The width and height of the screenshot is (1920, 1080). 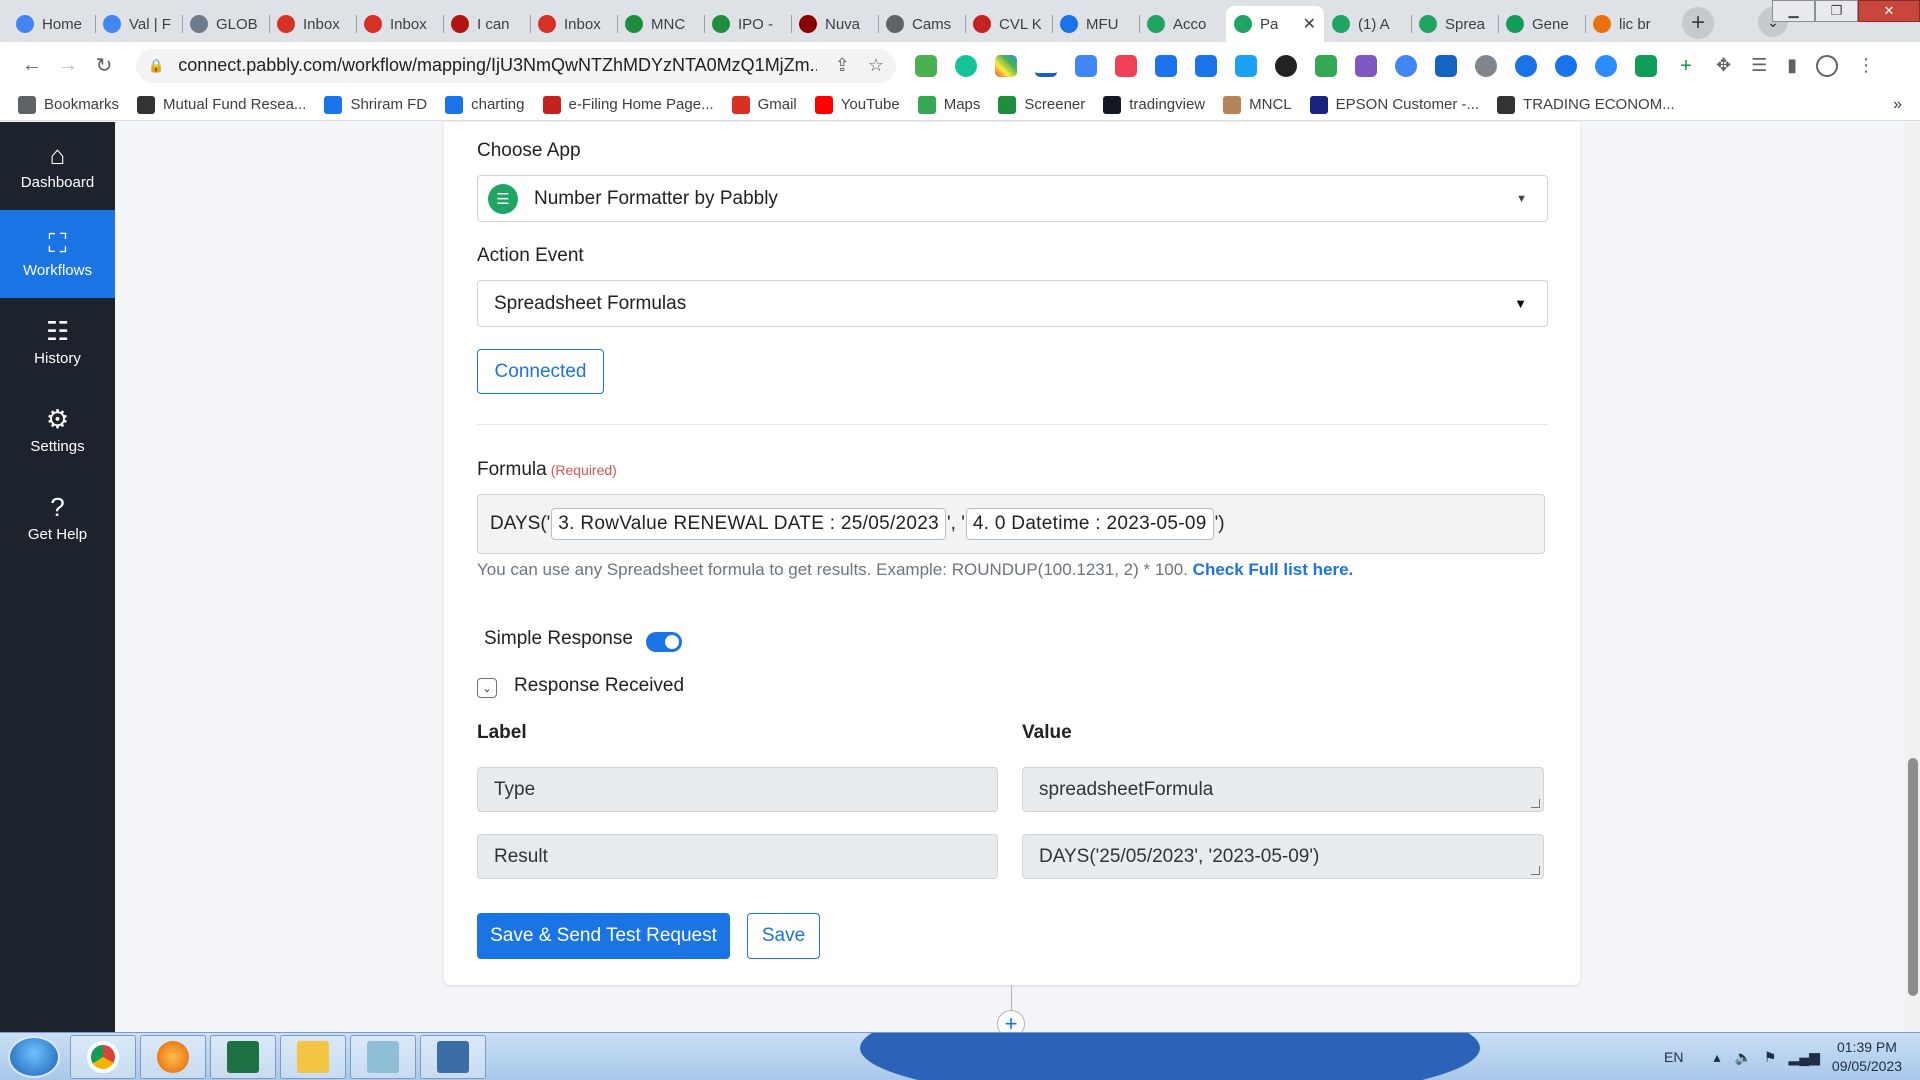 I want to click on sidebar-item-history: ☷ History, so click(x=57, y=342).